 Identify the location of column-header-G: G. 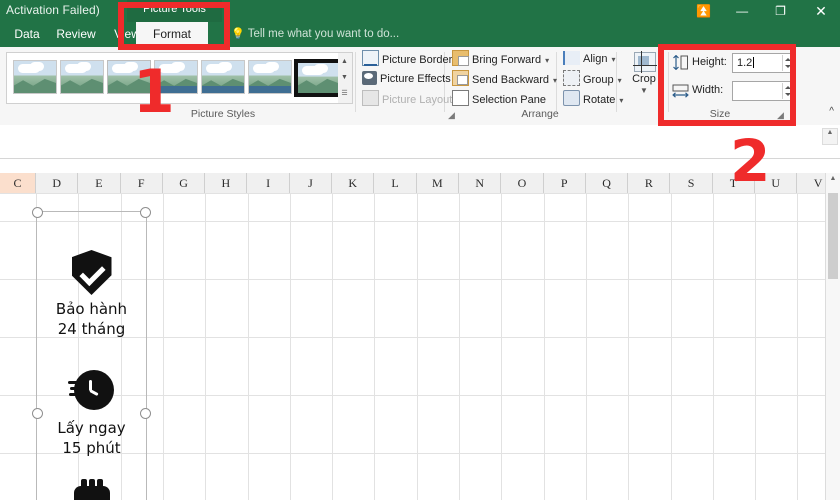
(184, 183).